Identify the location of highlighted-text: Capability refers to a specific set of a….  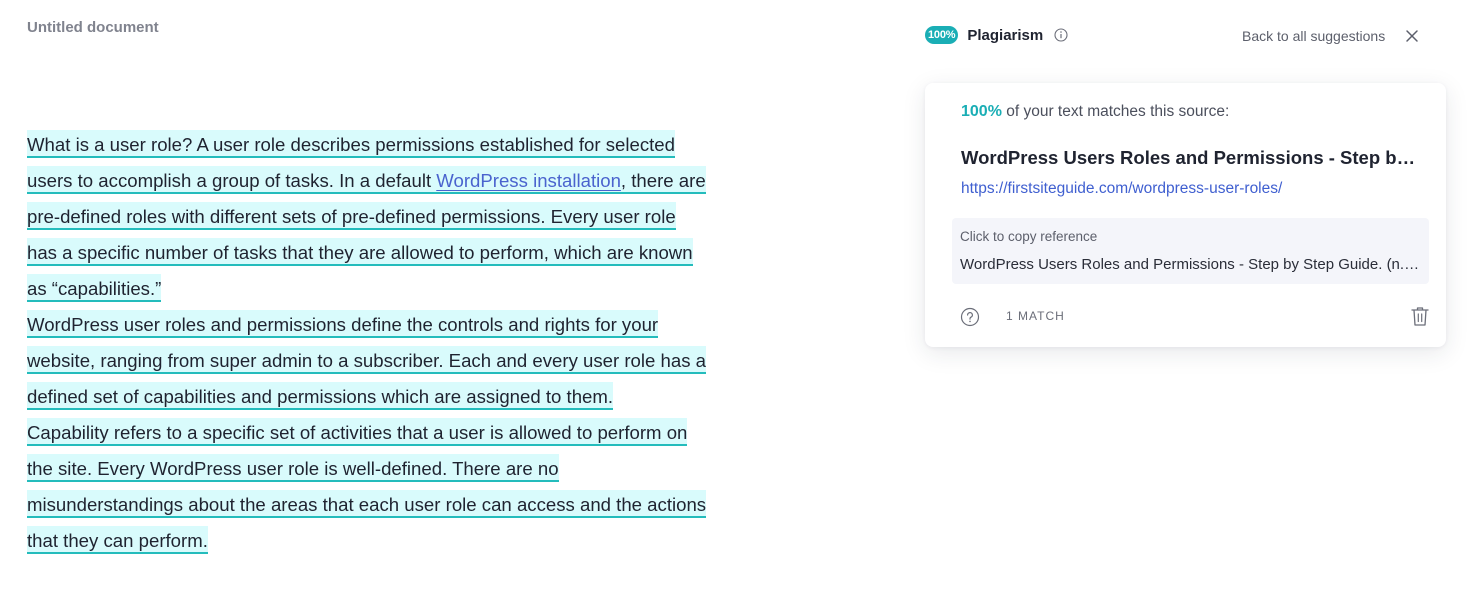
(367, 486).